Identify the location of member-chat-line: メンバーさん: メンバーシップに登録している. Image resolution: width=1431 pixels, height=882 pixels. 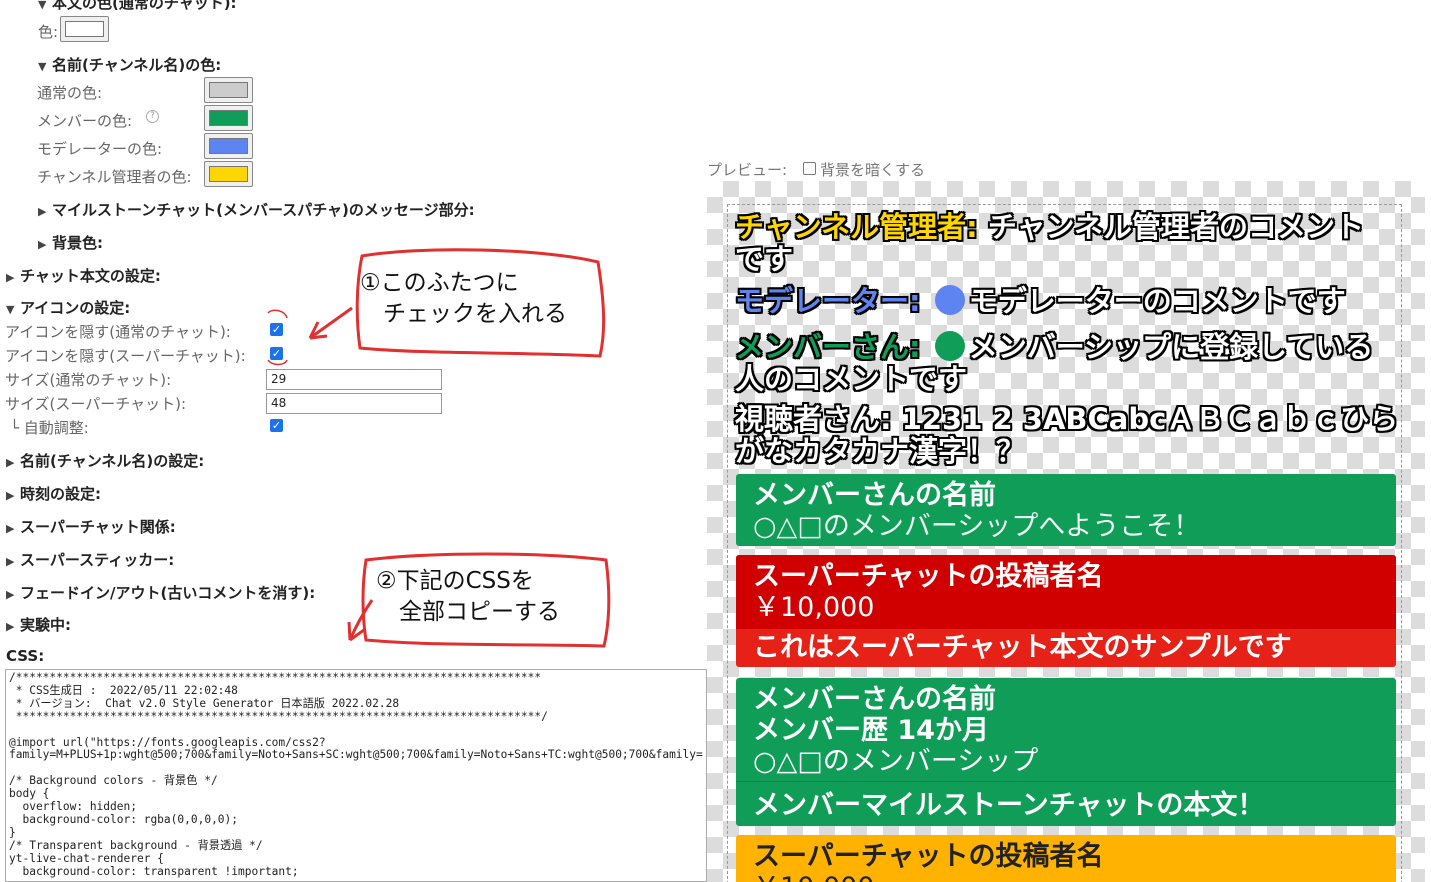
(1054, 347).